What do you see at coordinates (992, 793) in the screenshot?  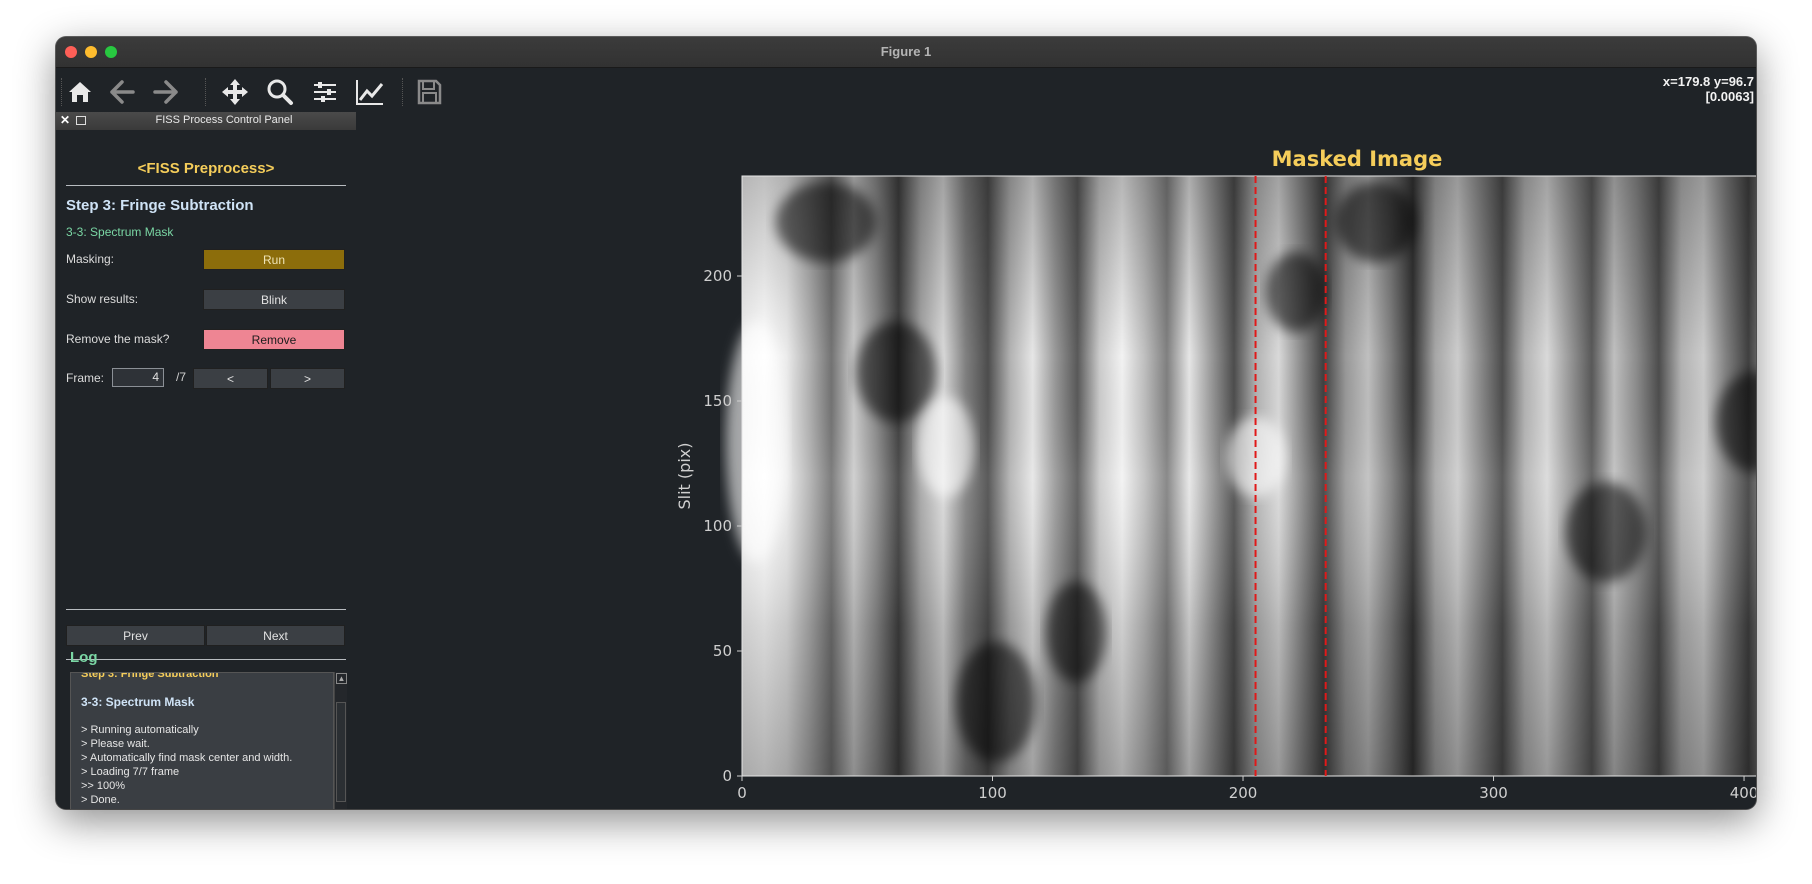 I see `x-tick-label: 100` at bounding box center [992, 793].